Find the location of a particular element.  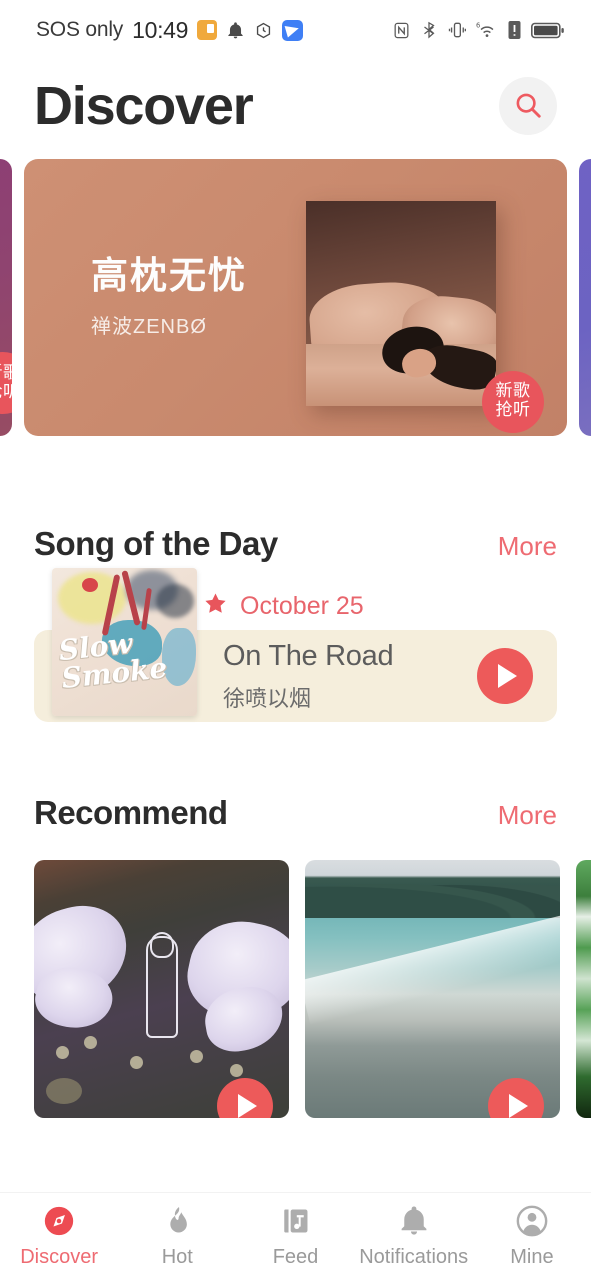

nav-item-discover: Discover is located at coordinates (59, 1236).